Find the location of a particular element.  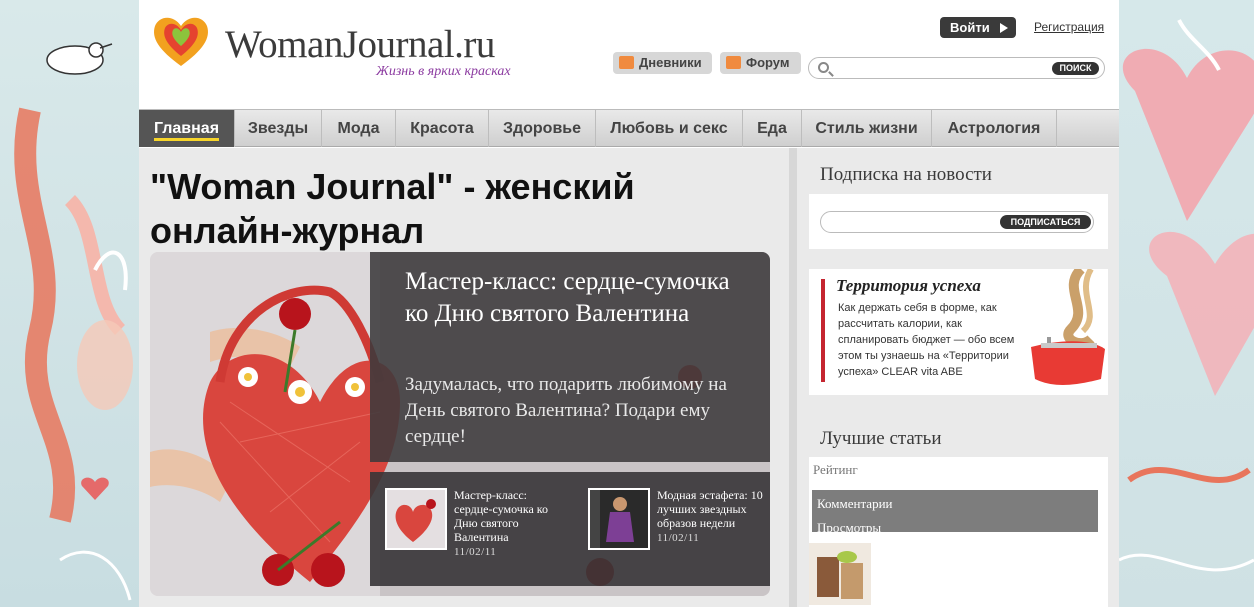

drink-image is located at coordinates (840, 574).